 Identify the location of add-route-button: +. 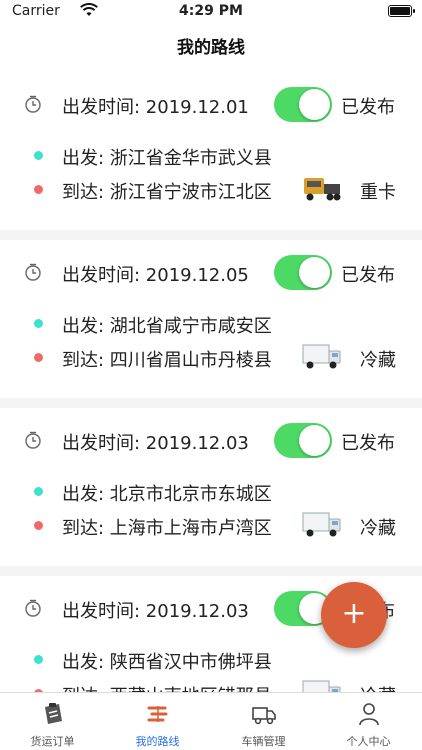
(354, 615).